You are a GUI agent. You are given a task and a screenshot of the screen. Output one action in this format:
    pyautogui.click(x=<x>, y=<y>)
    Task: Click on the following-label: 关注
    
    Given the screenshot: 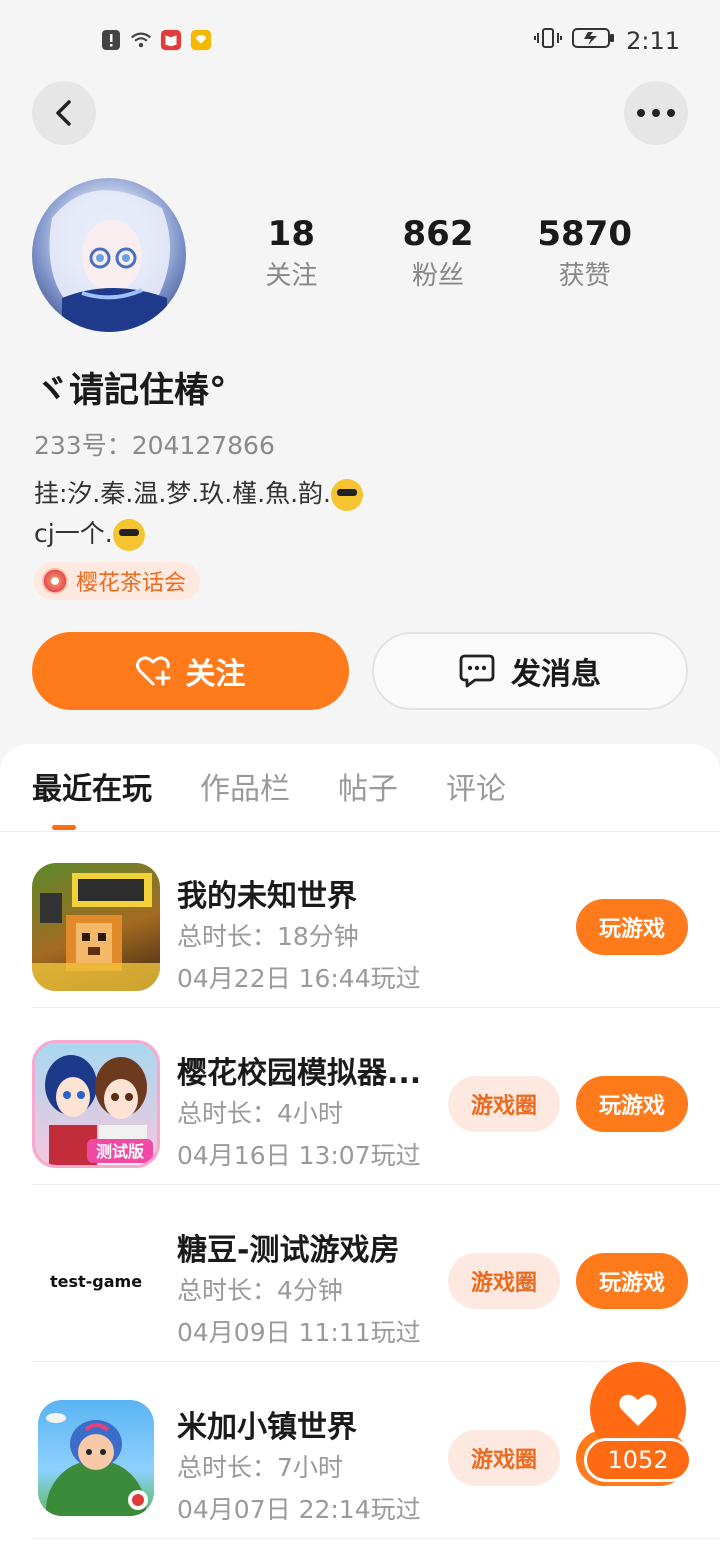 What is the action you would take?
    pyautogui.click(x=291, y=276)
    